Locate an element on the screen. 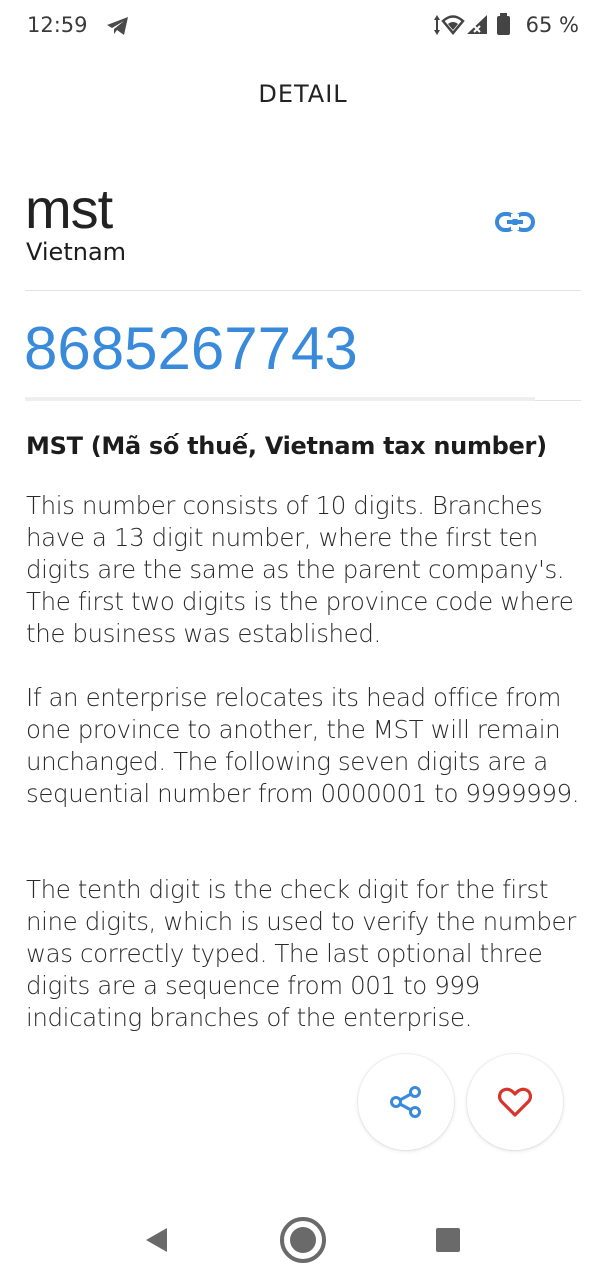 The width and height of the screenshot is (606, 1280). status-bar: 12:59 65 % is located at coordinates (303, 26).